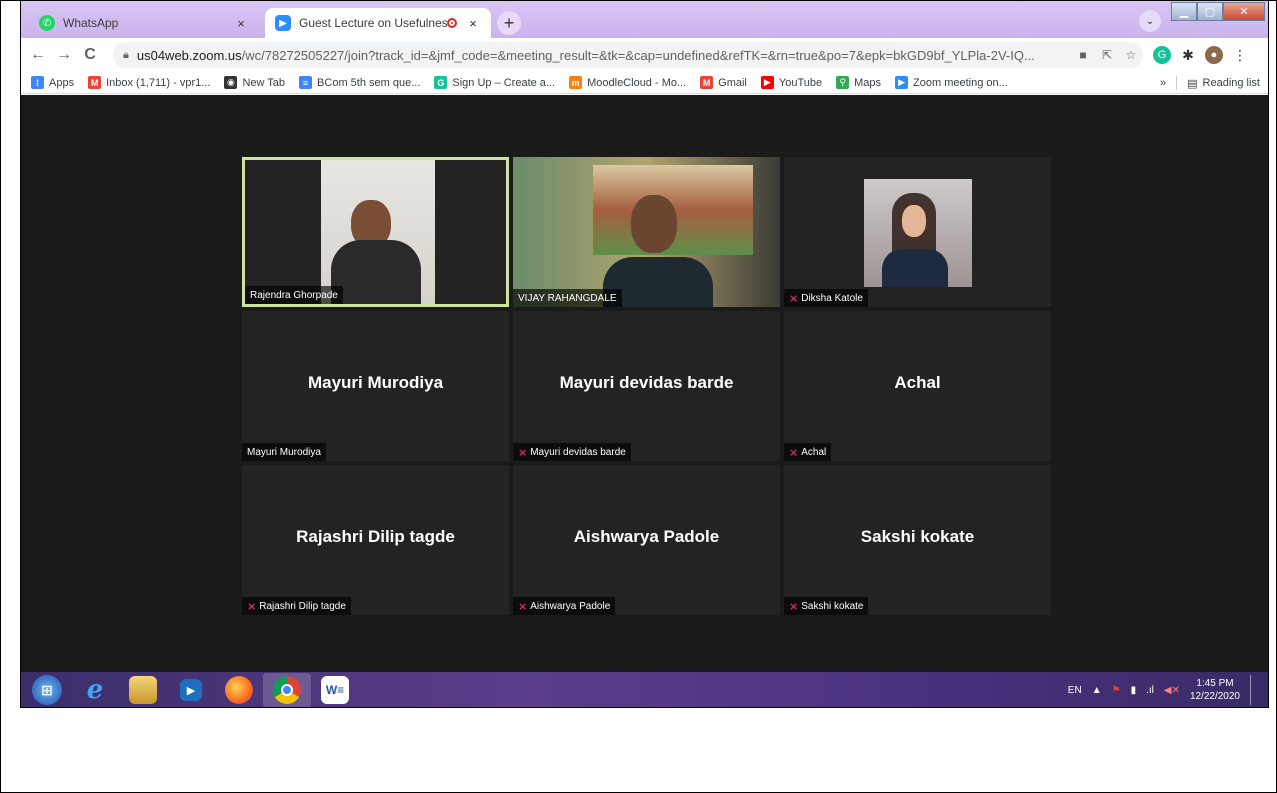  I want to click on media-player-icon: ▶, so click(191, 690).